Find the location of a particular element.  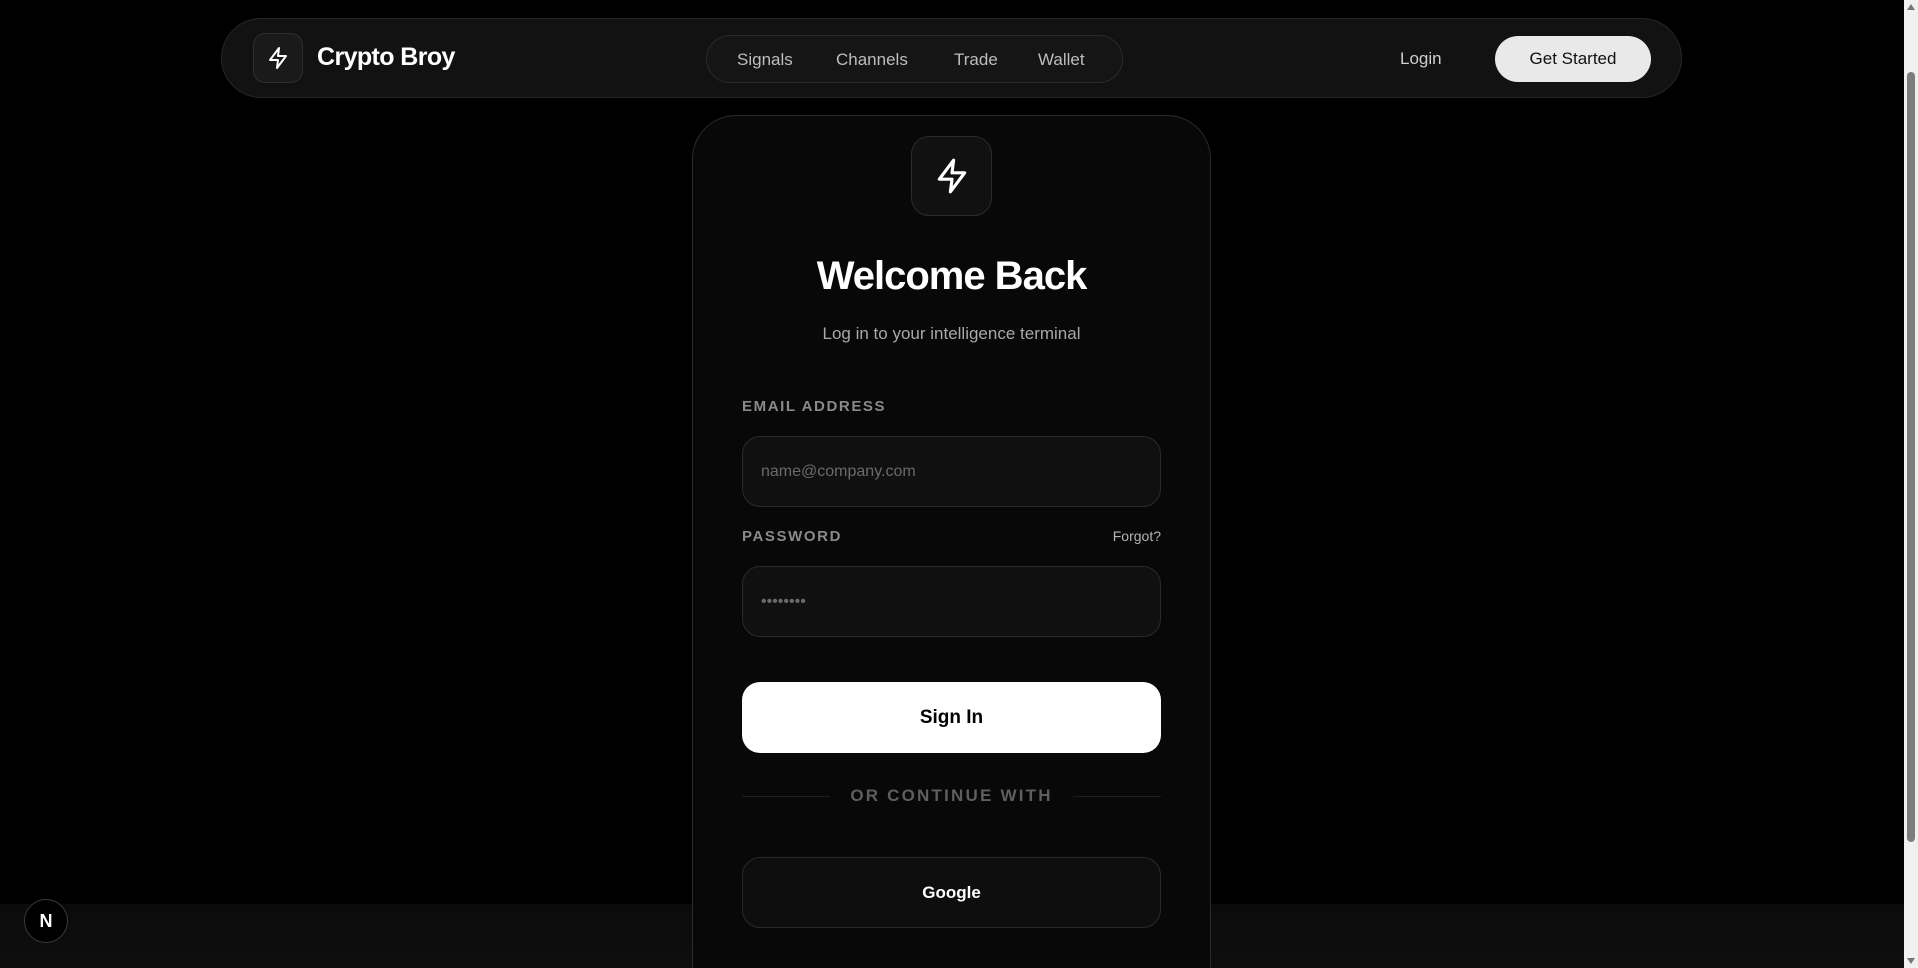

forgot-password-link: Forgot? is located at coordinates (1137, 536).